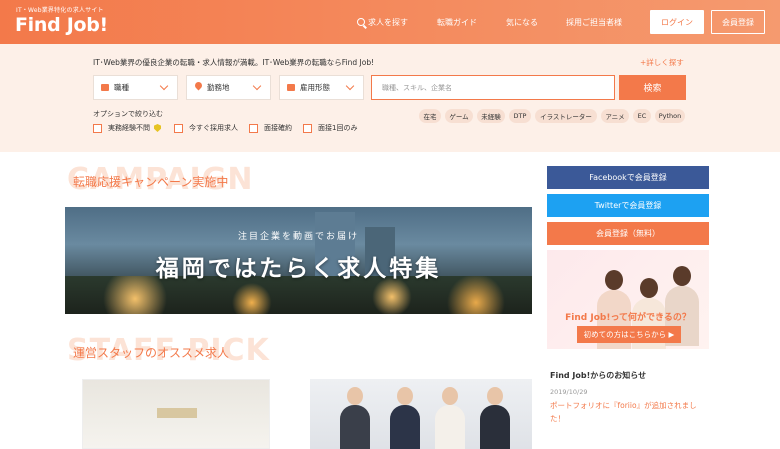 The width and height of the screenshot is (780, 449). Describe the element at coordinates (135, 87) in the screenshot. I see `job-type-select: 職種` at that location.